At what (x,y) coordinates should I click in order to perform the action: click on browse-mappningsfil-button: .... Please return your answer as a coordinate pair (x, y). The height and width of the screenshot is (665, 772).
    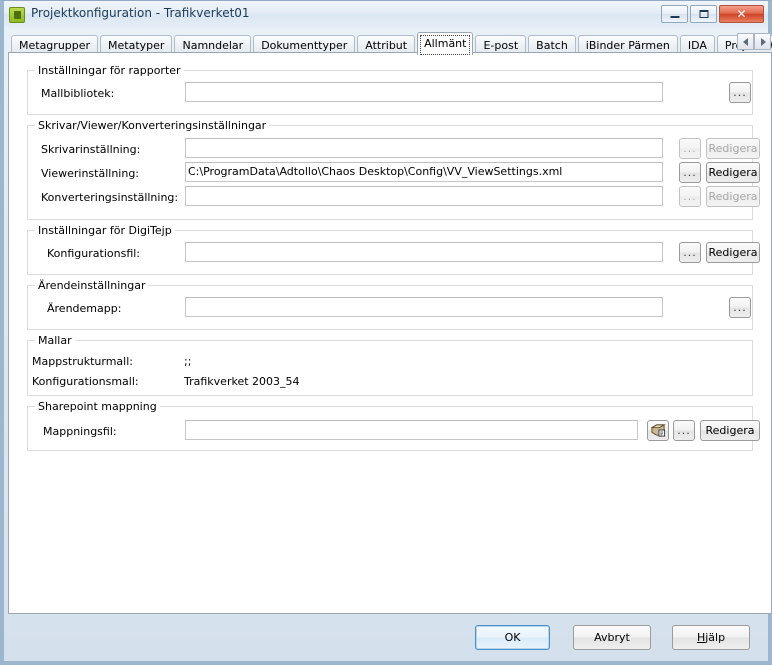
    Looking at the image, I should click on (684, 430).